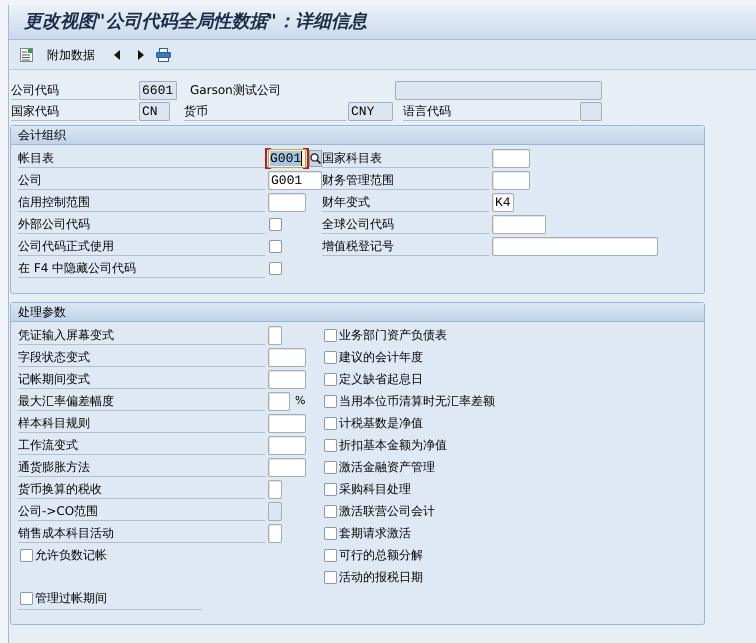 Image resolution: width=756 pixels, height=643 pixels. What do you see at coordinates (141, 467) in the screenshot?
I see `field-label: 通货膨胀方法` at bounding box center [141, 467].